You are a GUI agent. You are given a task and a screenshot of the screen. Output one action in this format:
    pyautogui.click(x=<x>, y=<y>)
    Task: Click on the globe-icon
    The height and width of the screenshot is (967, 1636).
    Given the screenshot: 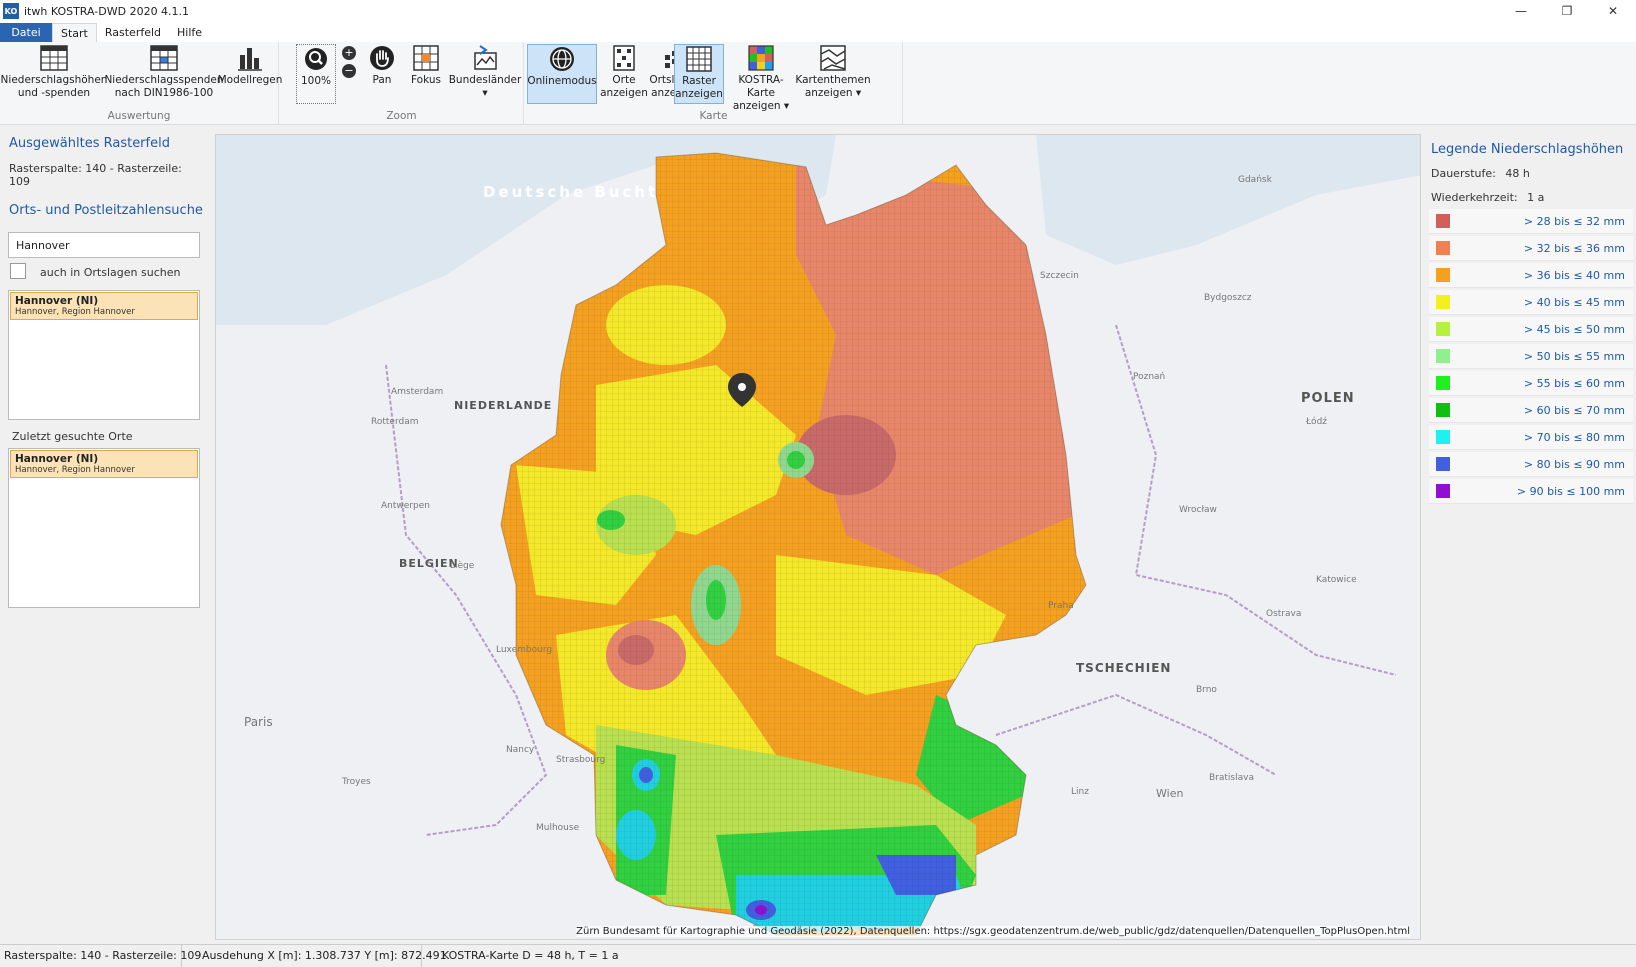 What is the action you would take?
    pyautogui.click(x=562, y=59)
    